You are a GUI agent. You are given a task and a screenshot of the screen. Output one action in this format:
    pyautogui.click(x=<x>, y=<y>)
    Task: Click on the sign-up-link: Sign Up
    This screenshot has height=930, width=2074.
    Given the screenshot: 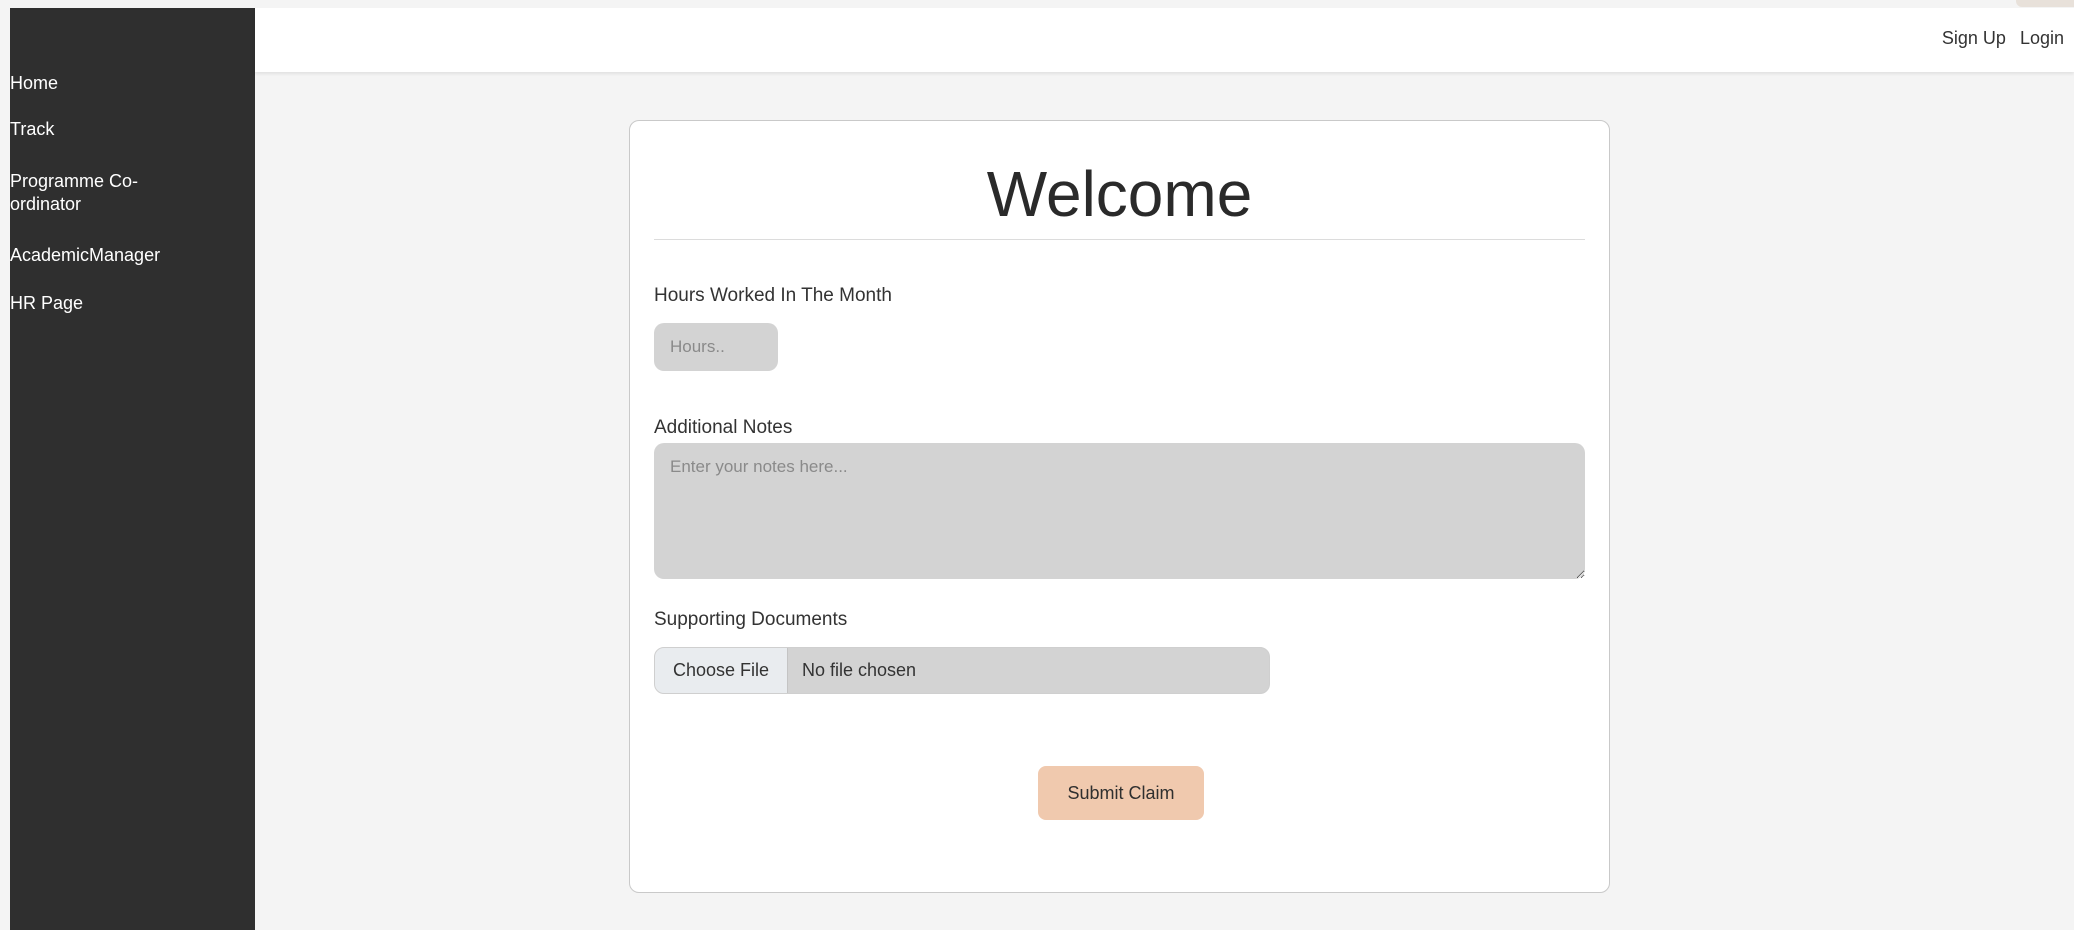 What is the action you would take?
    pyautogui.click(x=1974, y=38)
    